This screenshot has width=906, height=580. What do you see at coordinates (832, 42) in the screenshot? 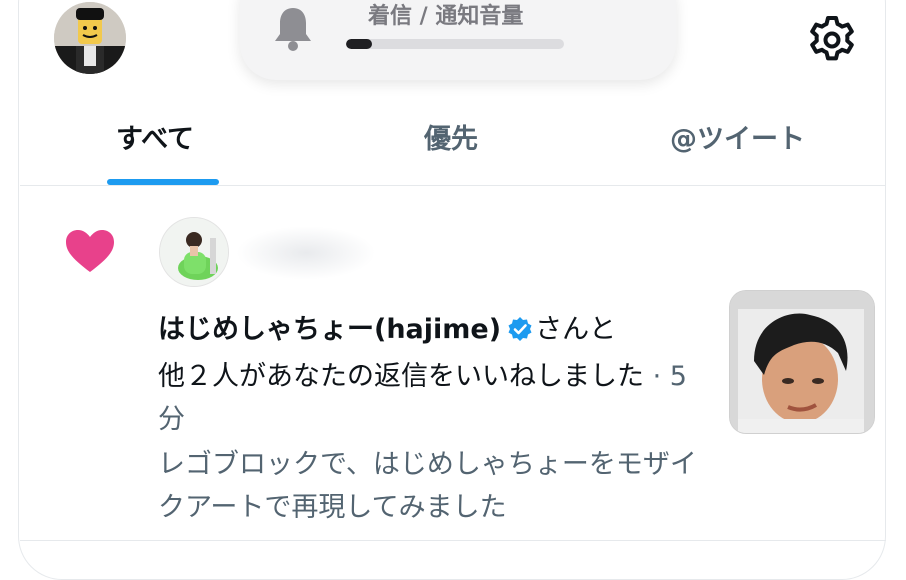
I see `gear-icon` at bounding box center [832, 42].